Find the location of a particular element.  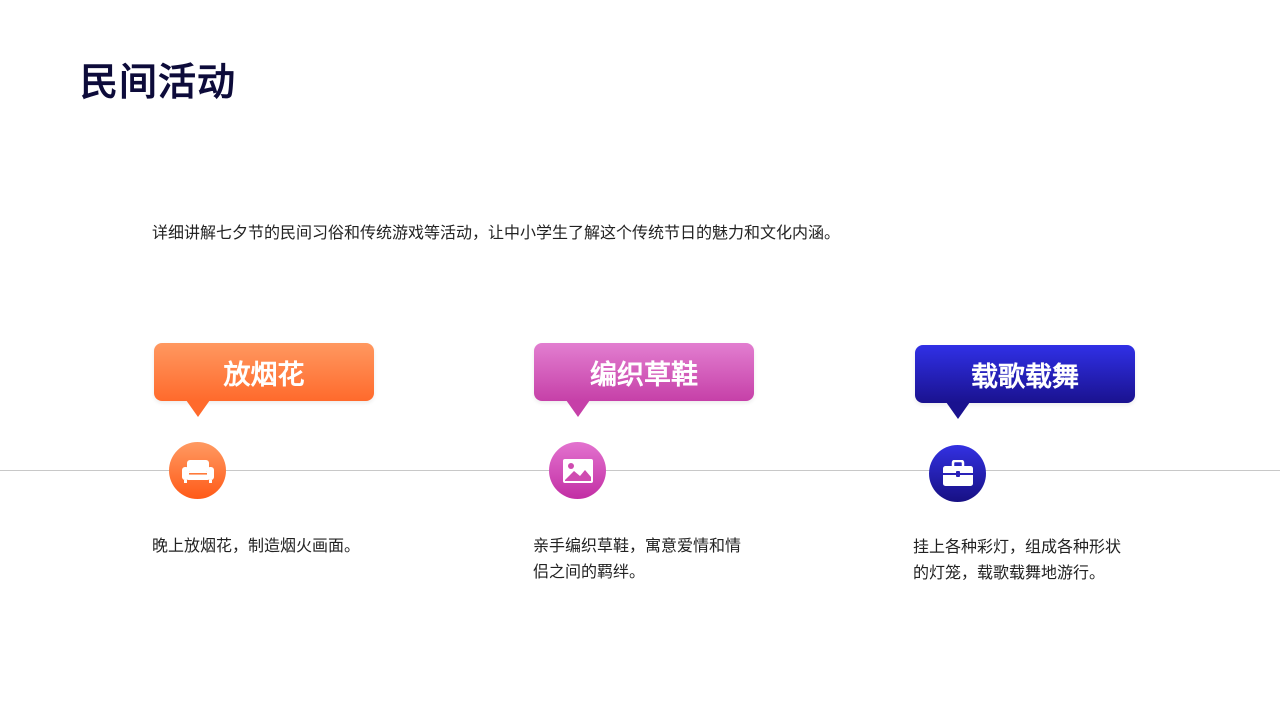

sofa-icon is located at coordinates (197, 471).